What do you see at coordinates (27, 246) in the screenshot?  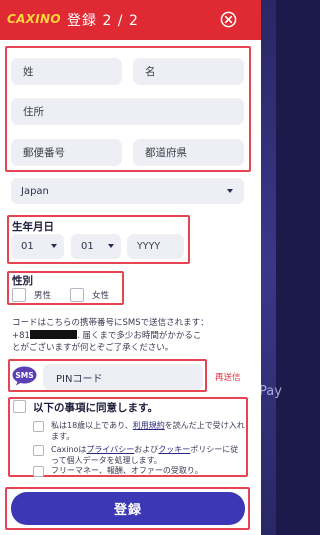 I see `birth-day-value: 01` at bounding box center [27, 246].